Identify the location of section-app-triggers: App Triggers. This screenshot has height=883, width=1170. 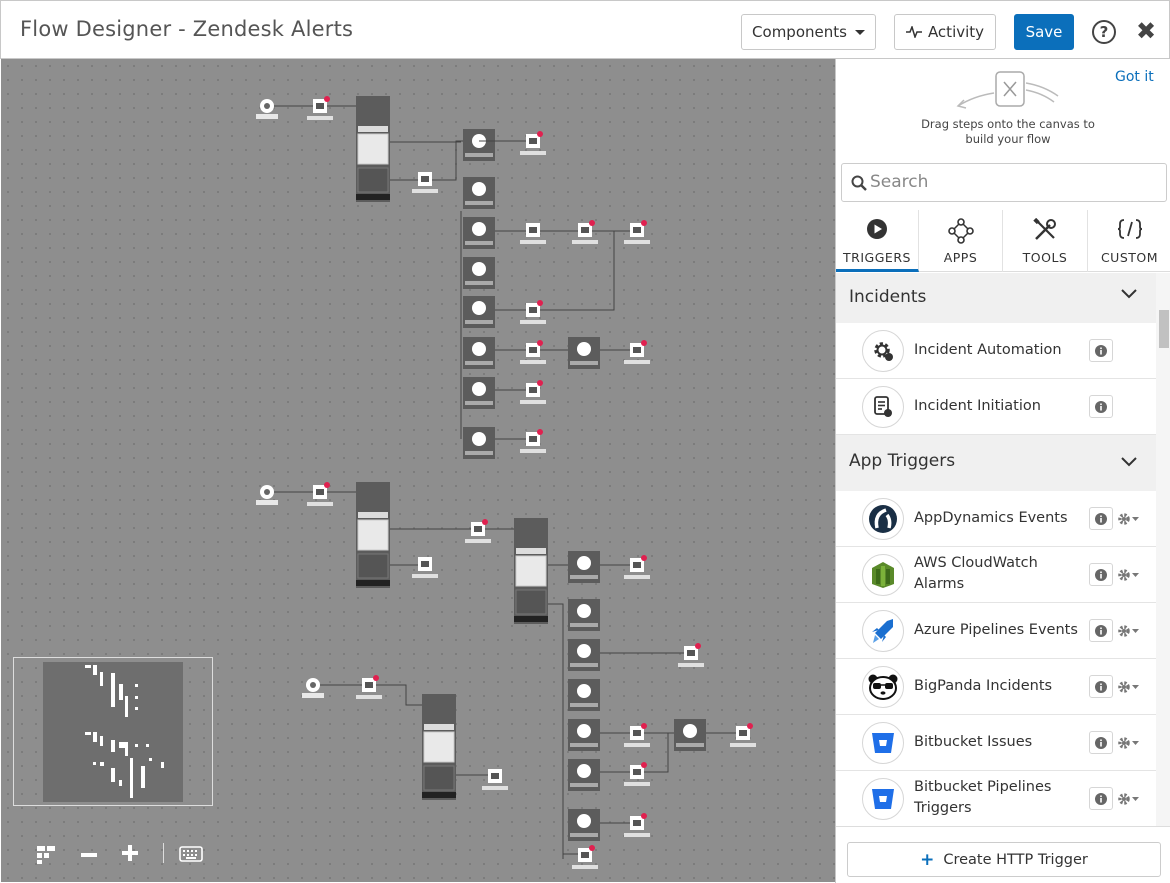
(996, 463).